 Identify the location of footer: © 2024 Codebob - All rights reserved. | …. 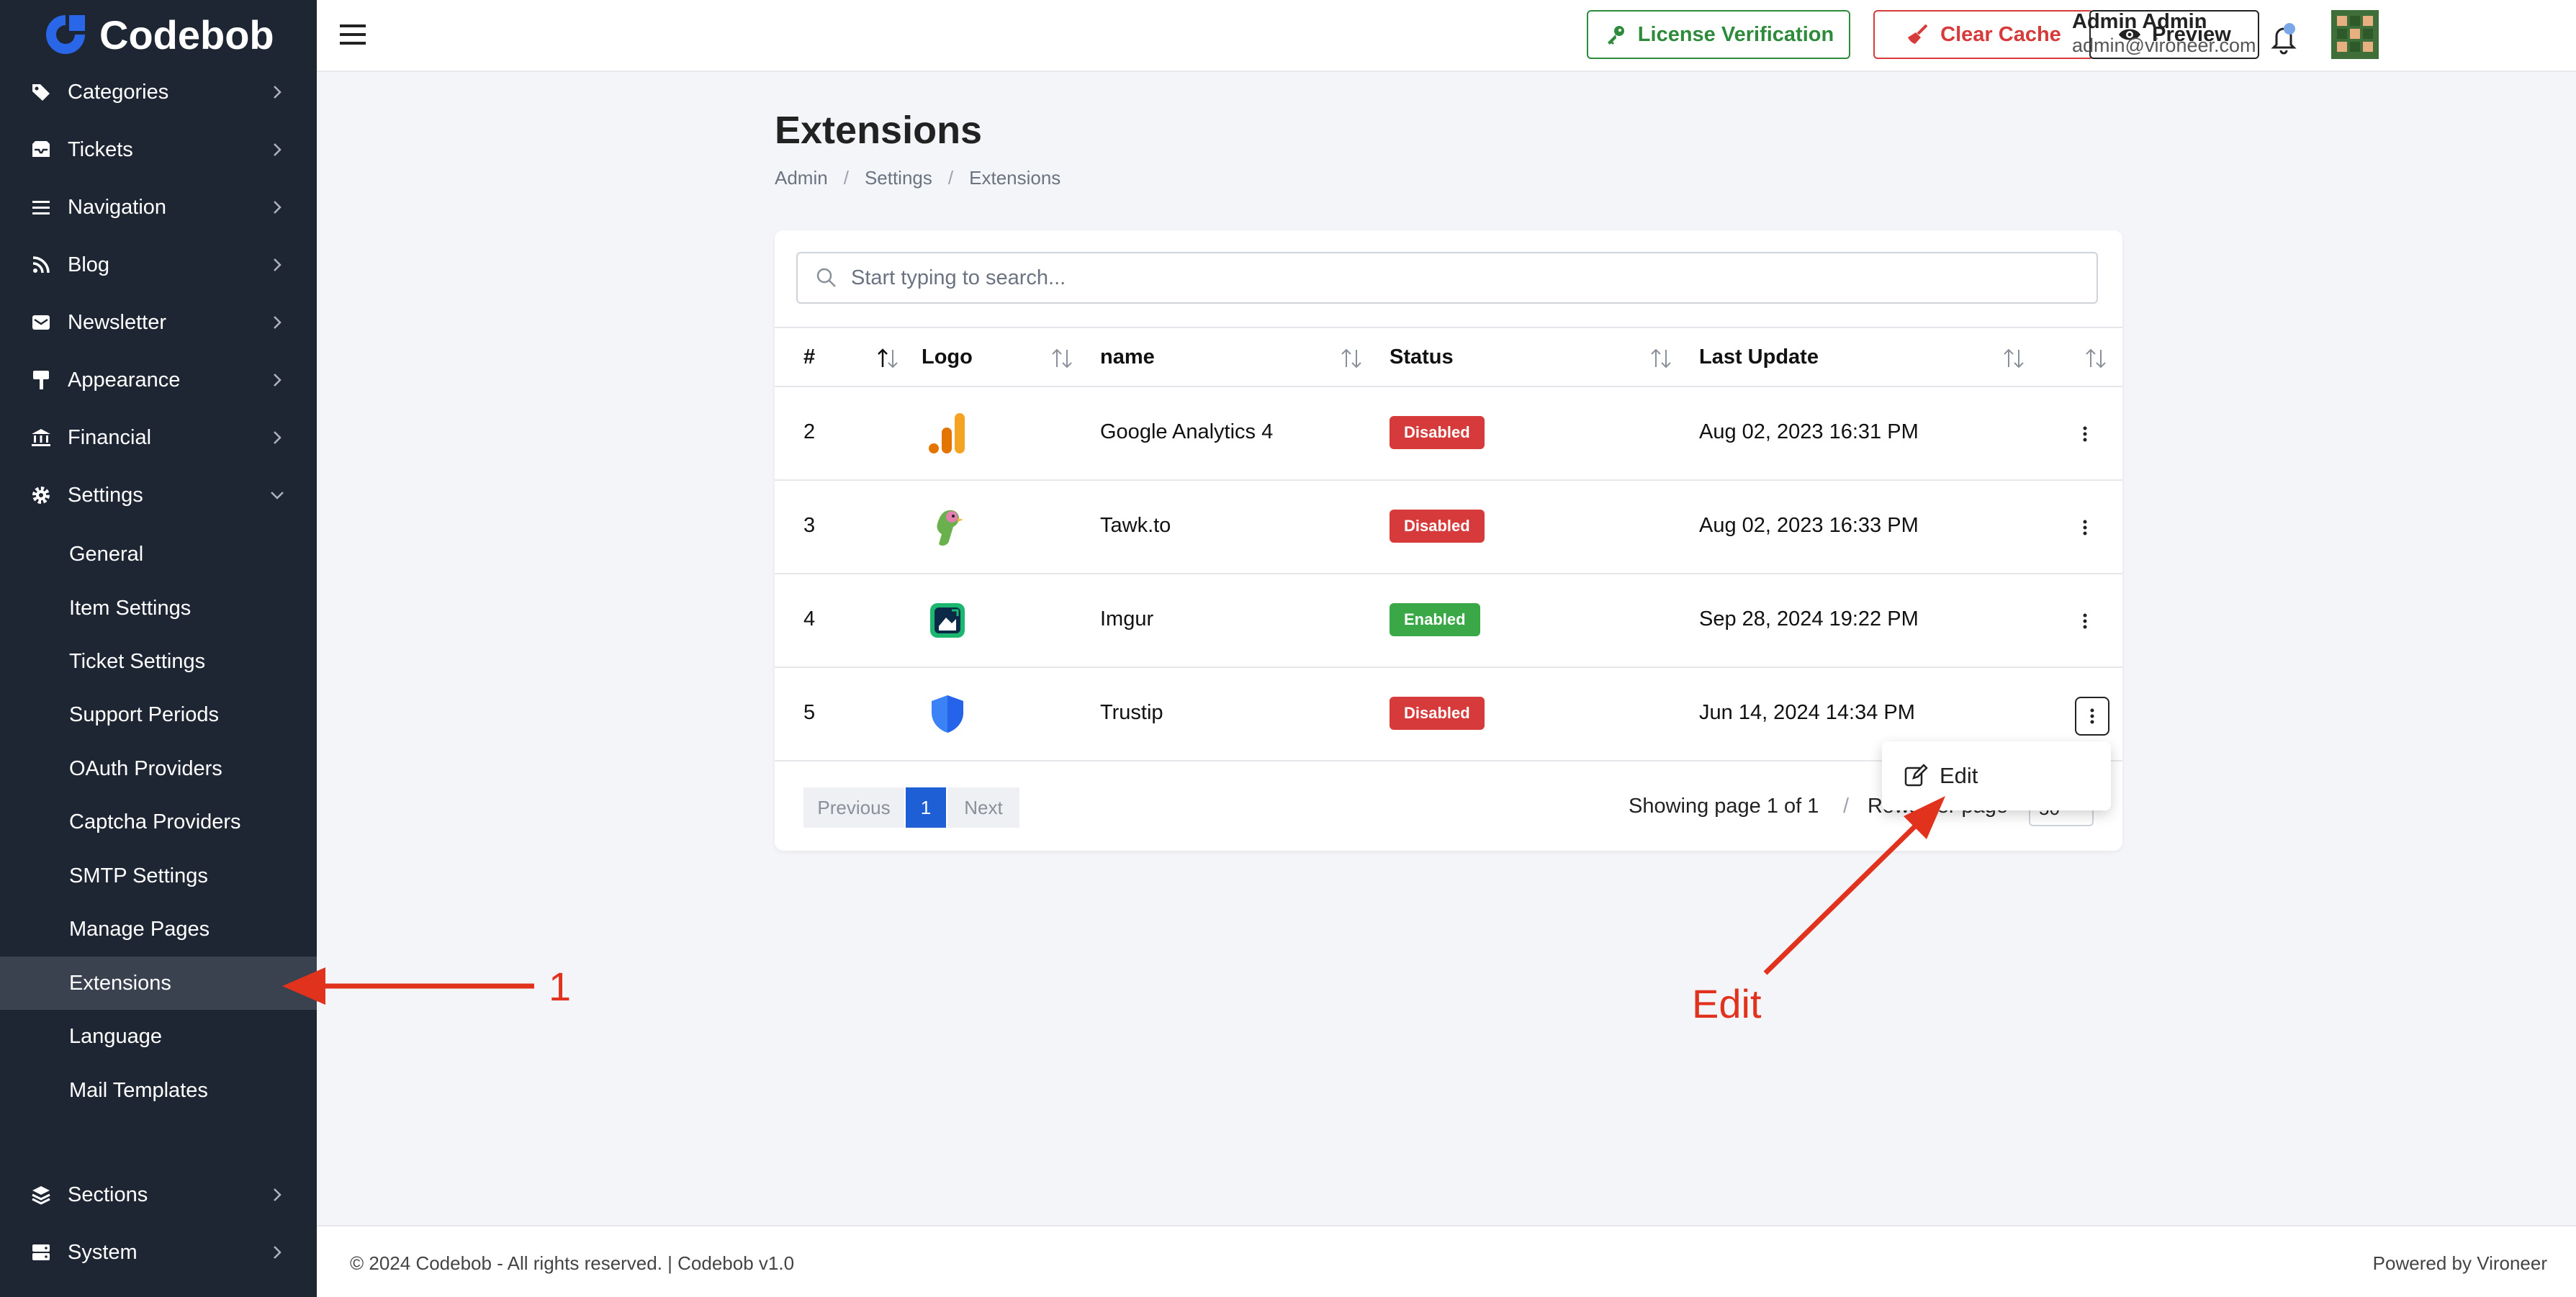
(1446, 1261).